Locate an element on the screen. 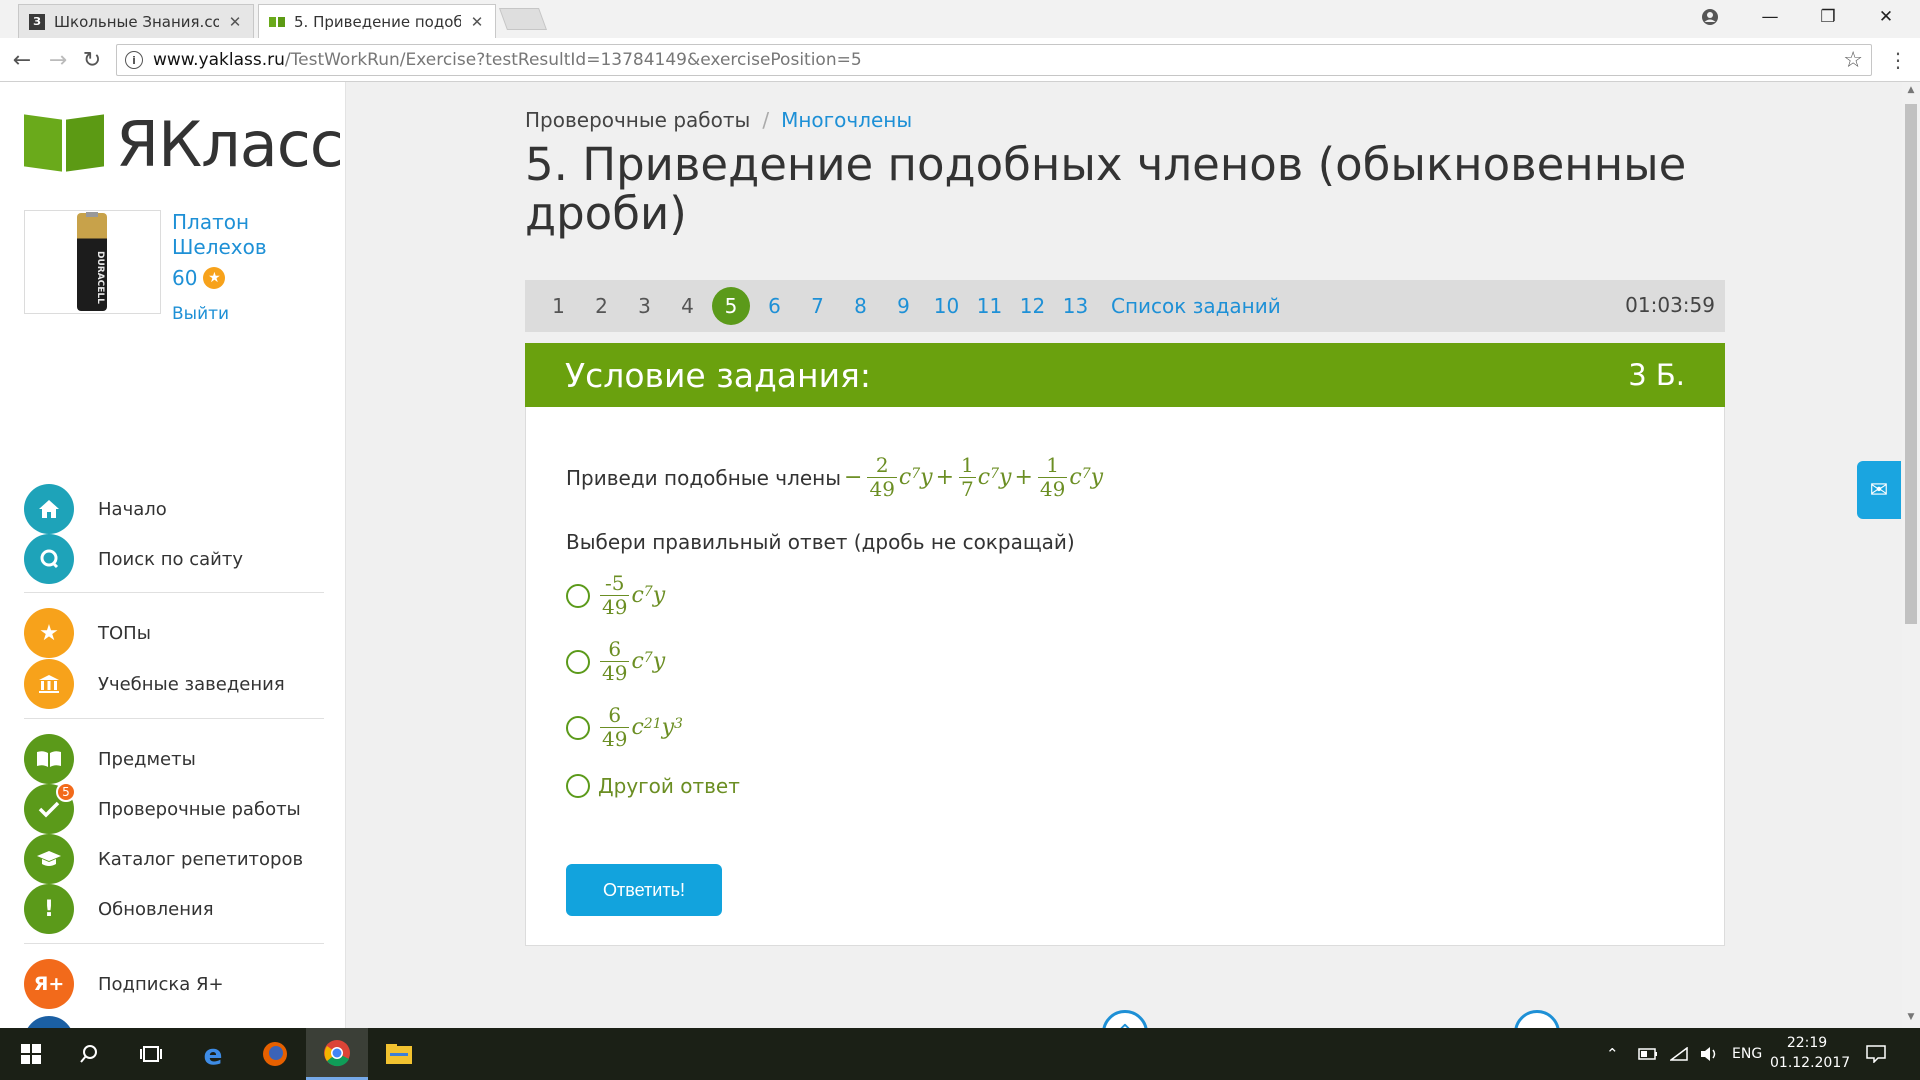 The height and width of the screenshot is (1080, 1920). reload-icon: ↻ is located at coordinates (92, 60).